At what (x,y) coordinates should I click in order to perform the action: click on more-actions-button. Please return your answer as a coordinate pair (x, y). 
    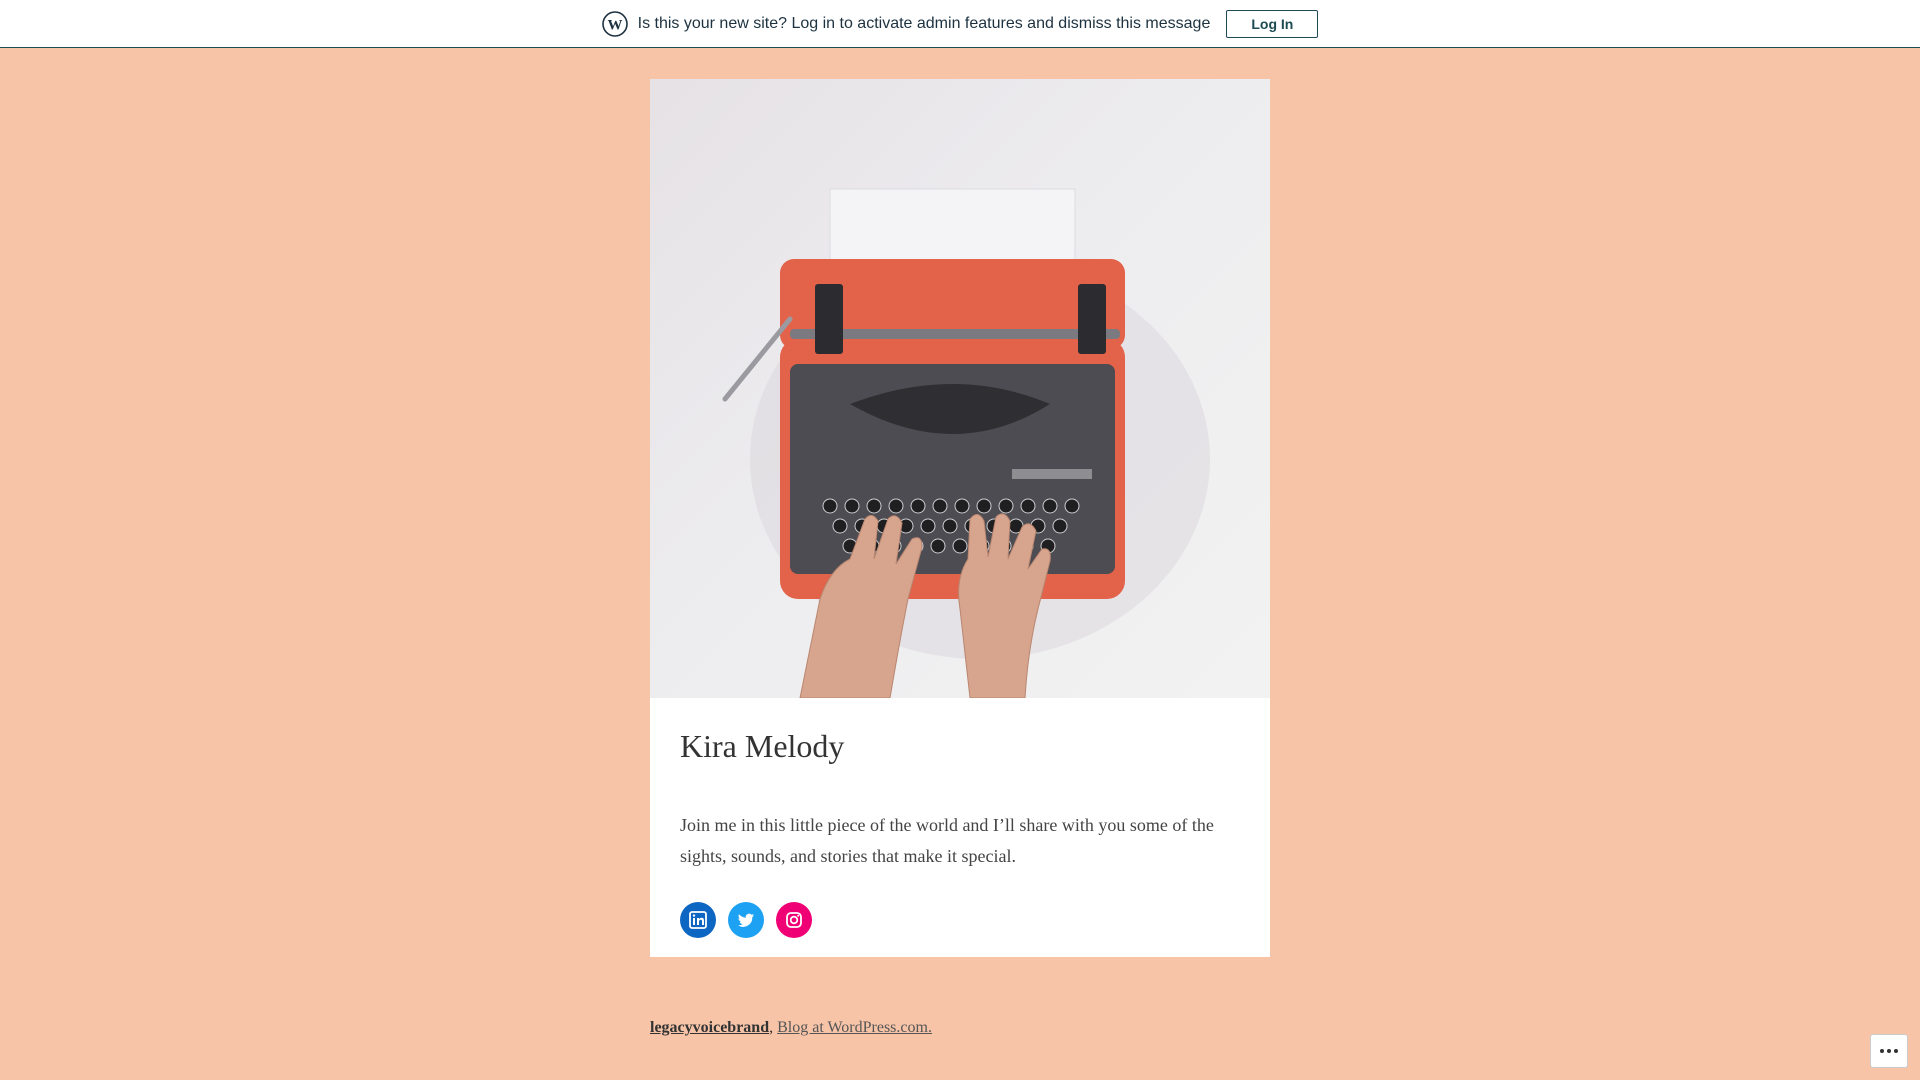
    Looking at the image, I should click on (1889, 1051).